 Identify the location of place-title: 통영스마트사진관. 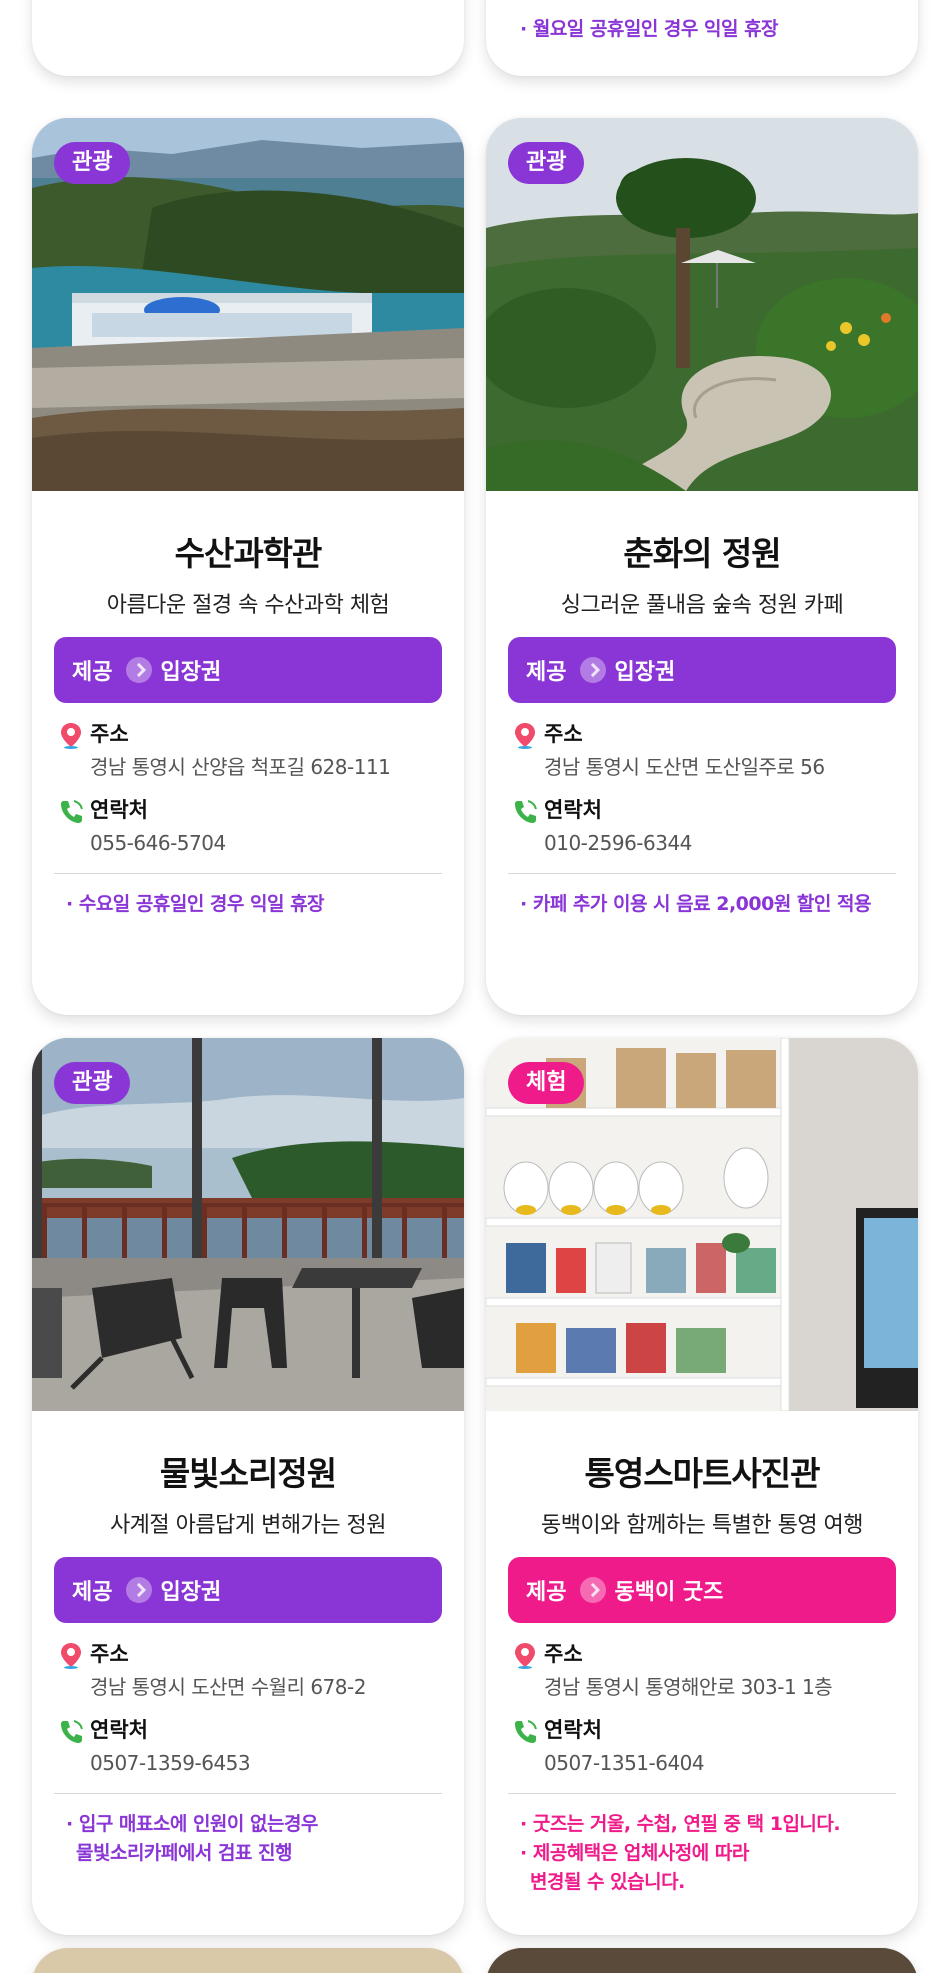
(702, 1473).